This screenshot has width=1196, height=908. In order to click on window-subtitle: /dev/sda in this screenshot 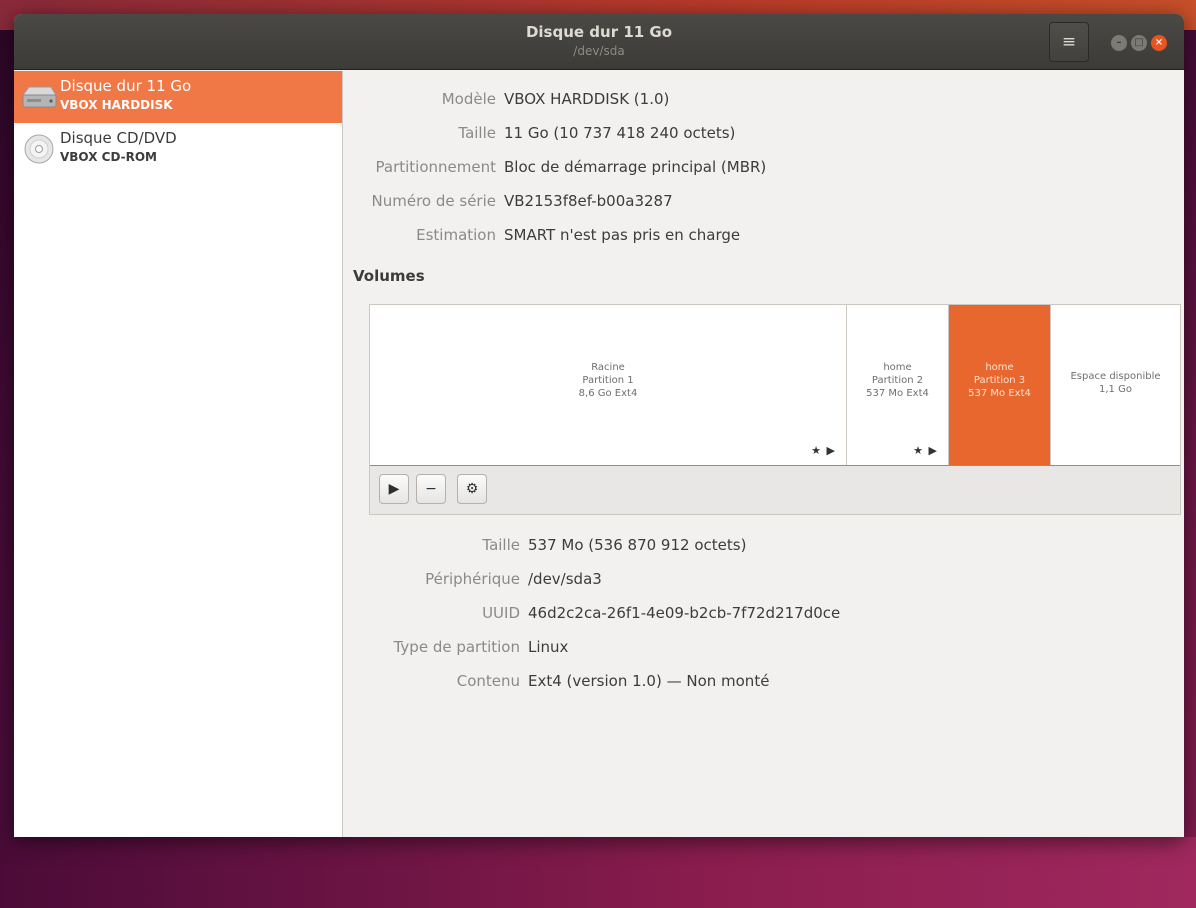, I will do `click(599, 51)`.